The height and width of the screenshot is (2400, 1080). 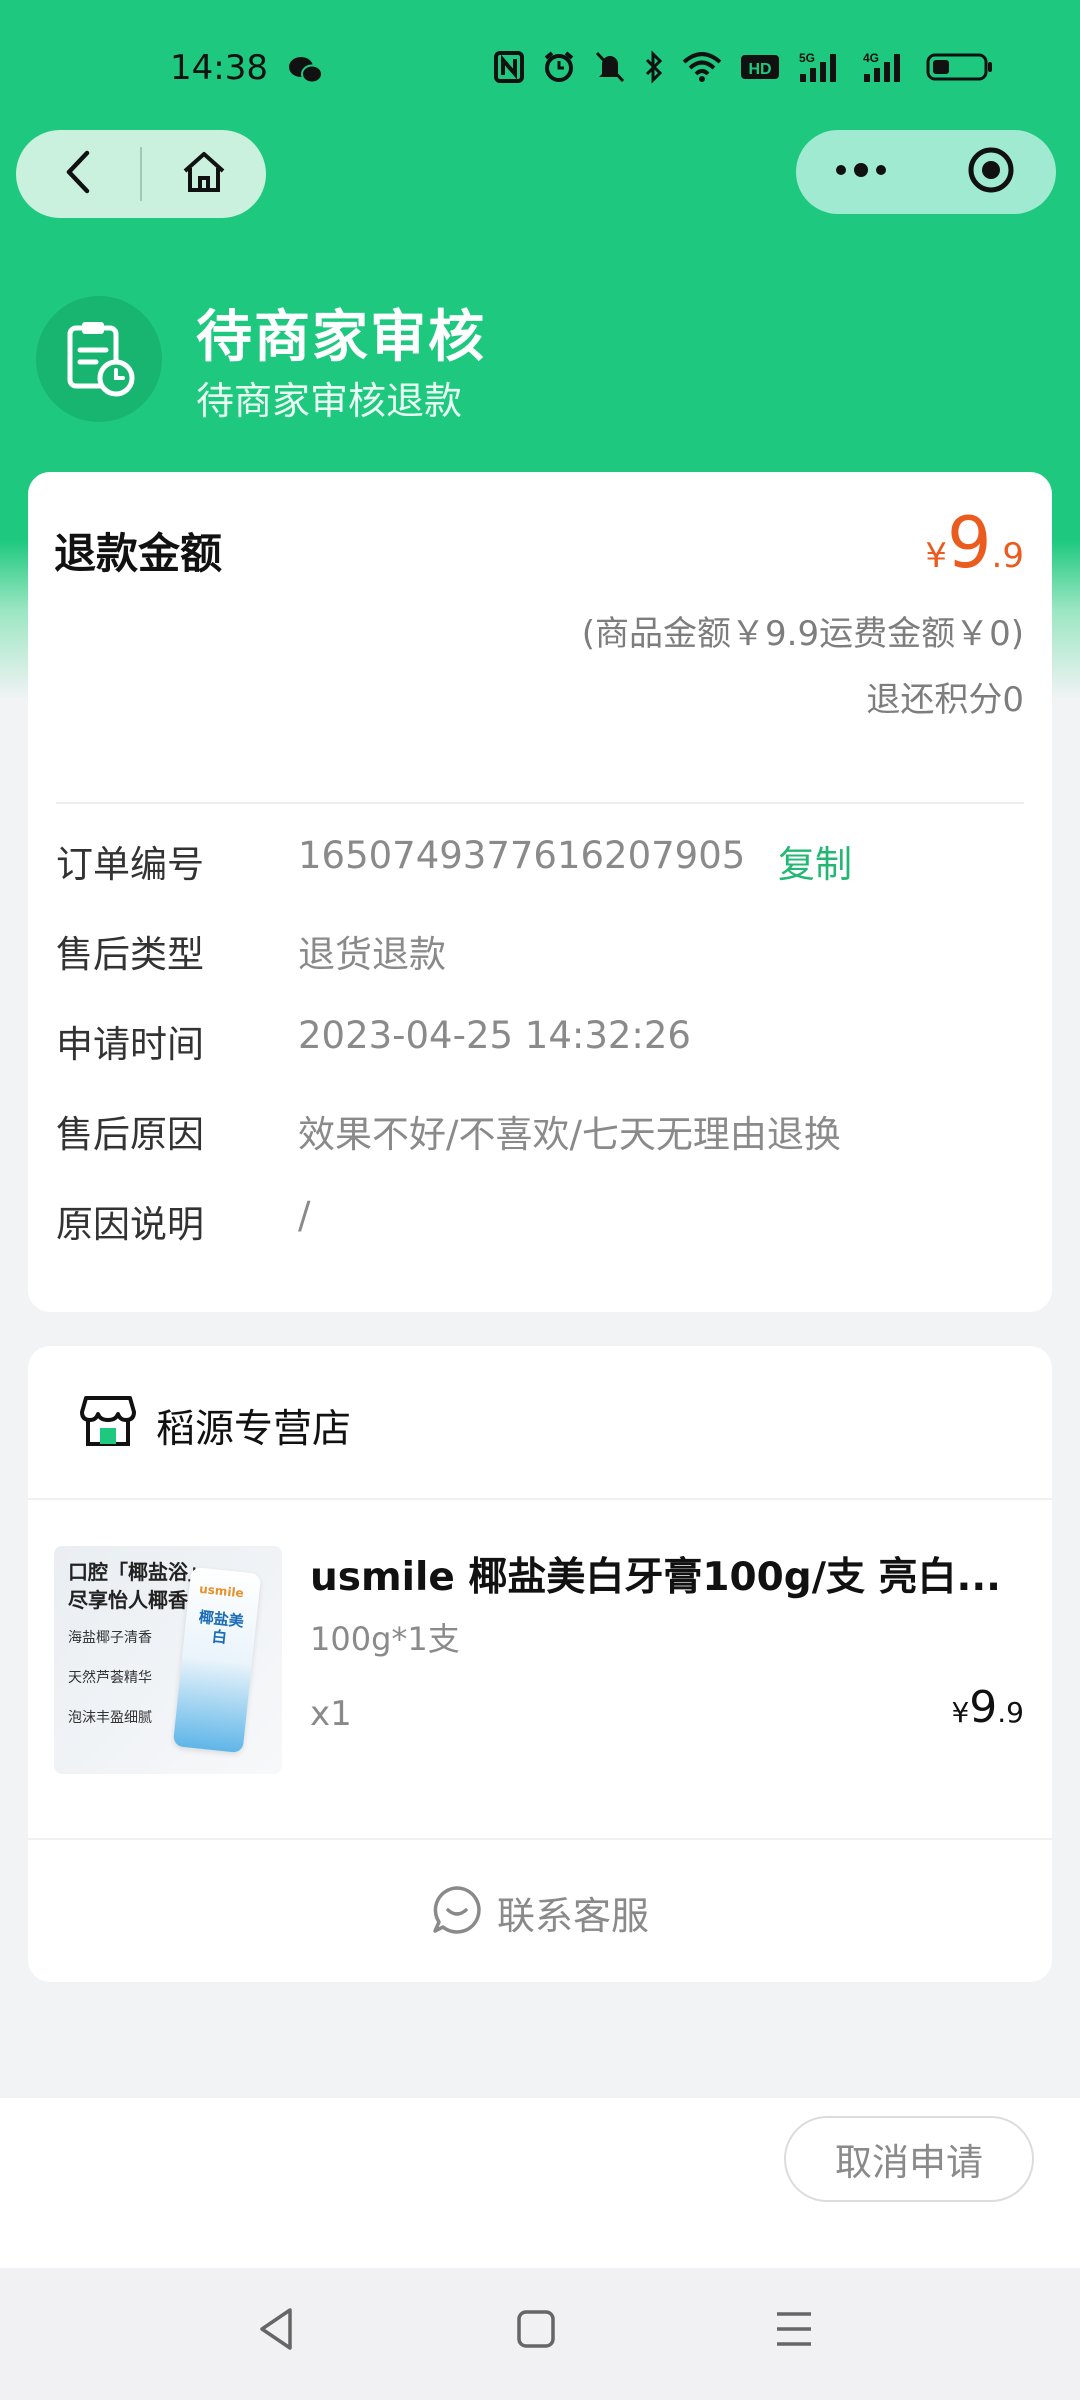 What do you see at coordinates (329, 401) in the screenshot?
I see `status-subtitle: 待商家审核退款` at bounding box center [329, 401].